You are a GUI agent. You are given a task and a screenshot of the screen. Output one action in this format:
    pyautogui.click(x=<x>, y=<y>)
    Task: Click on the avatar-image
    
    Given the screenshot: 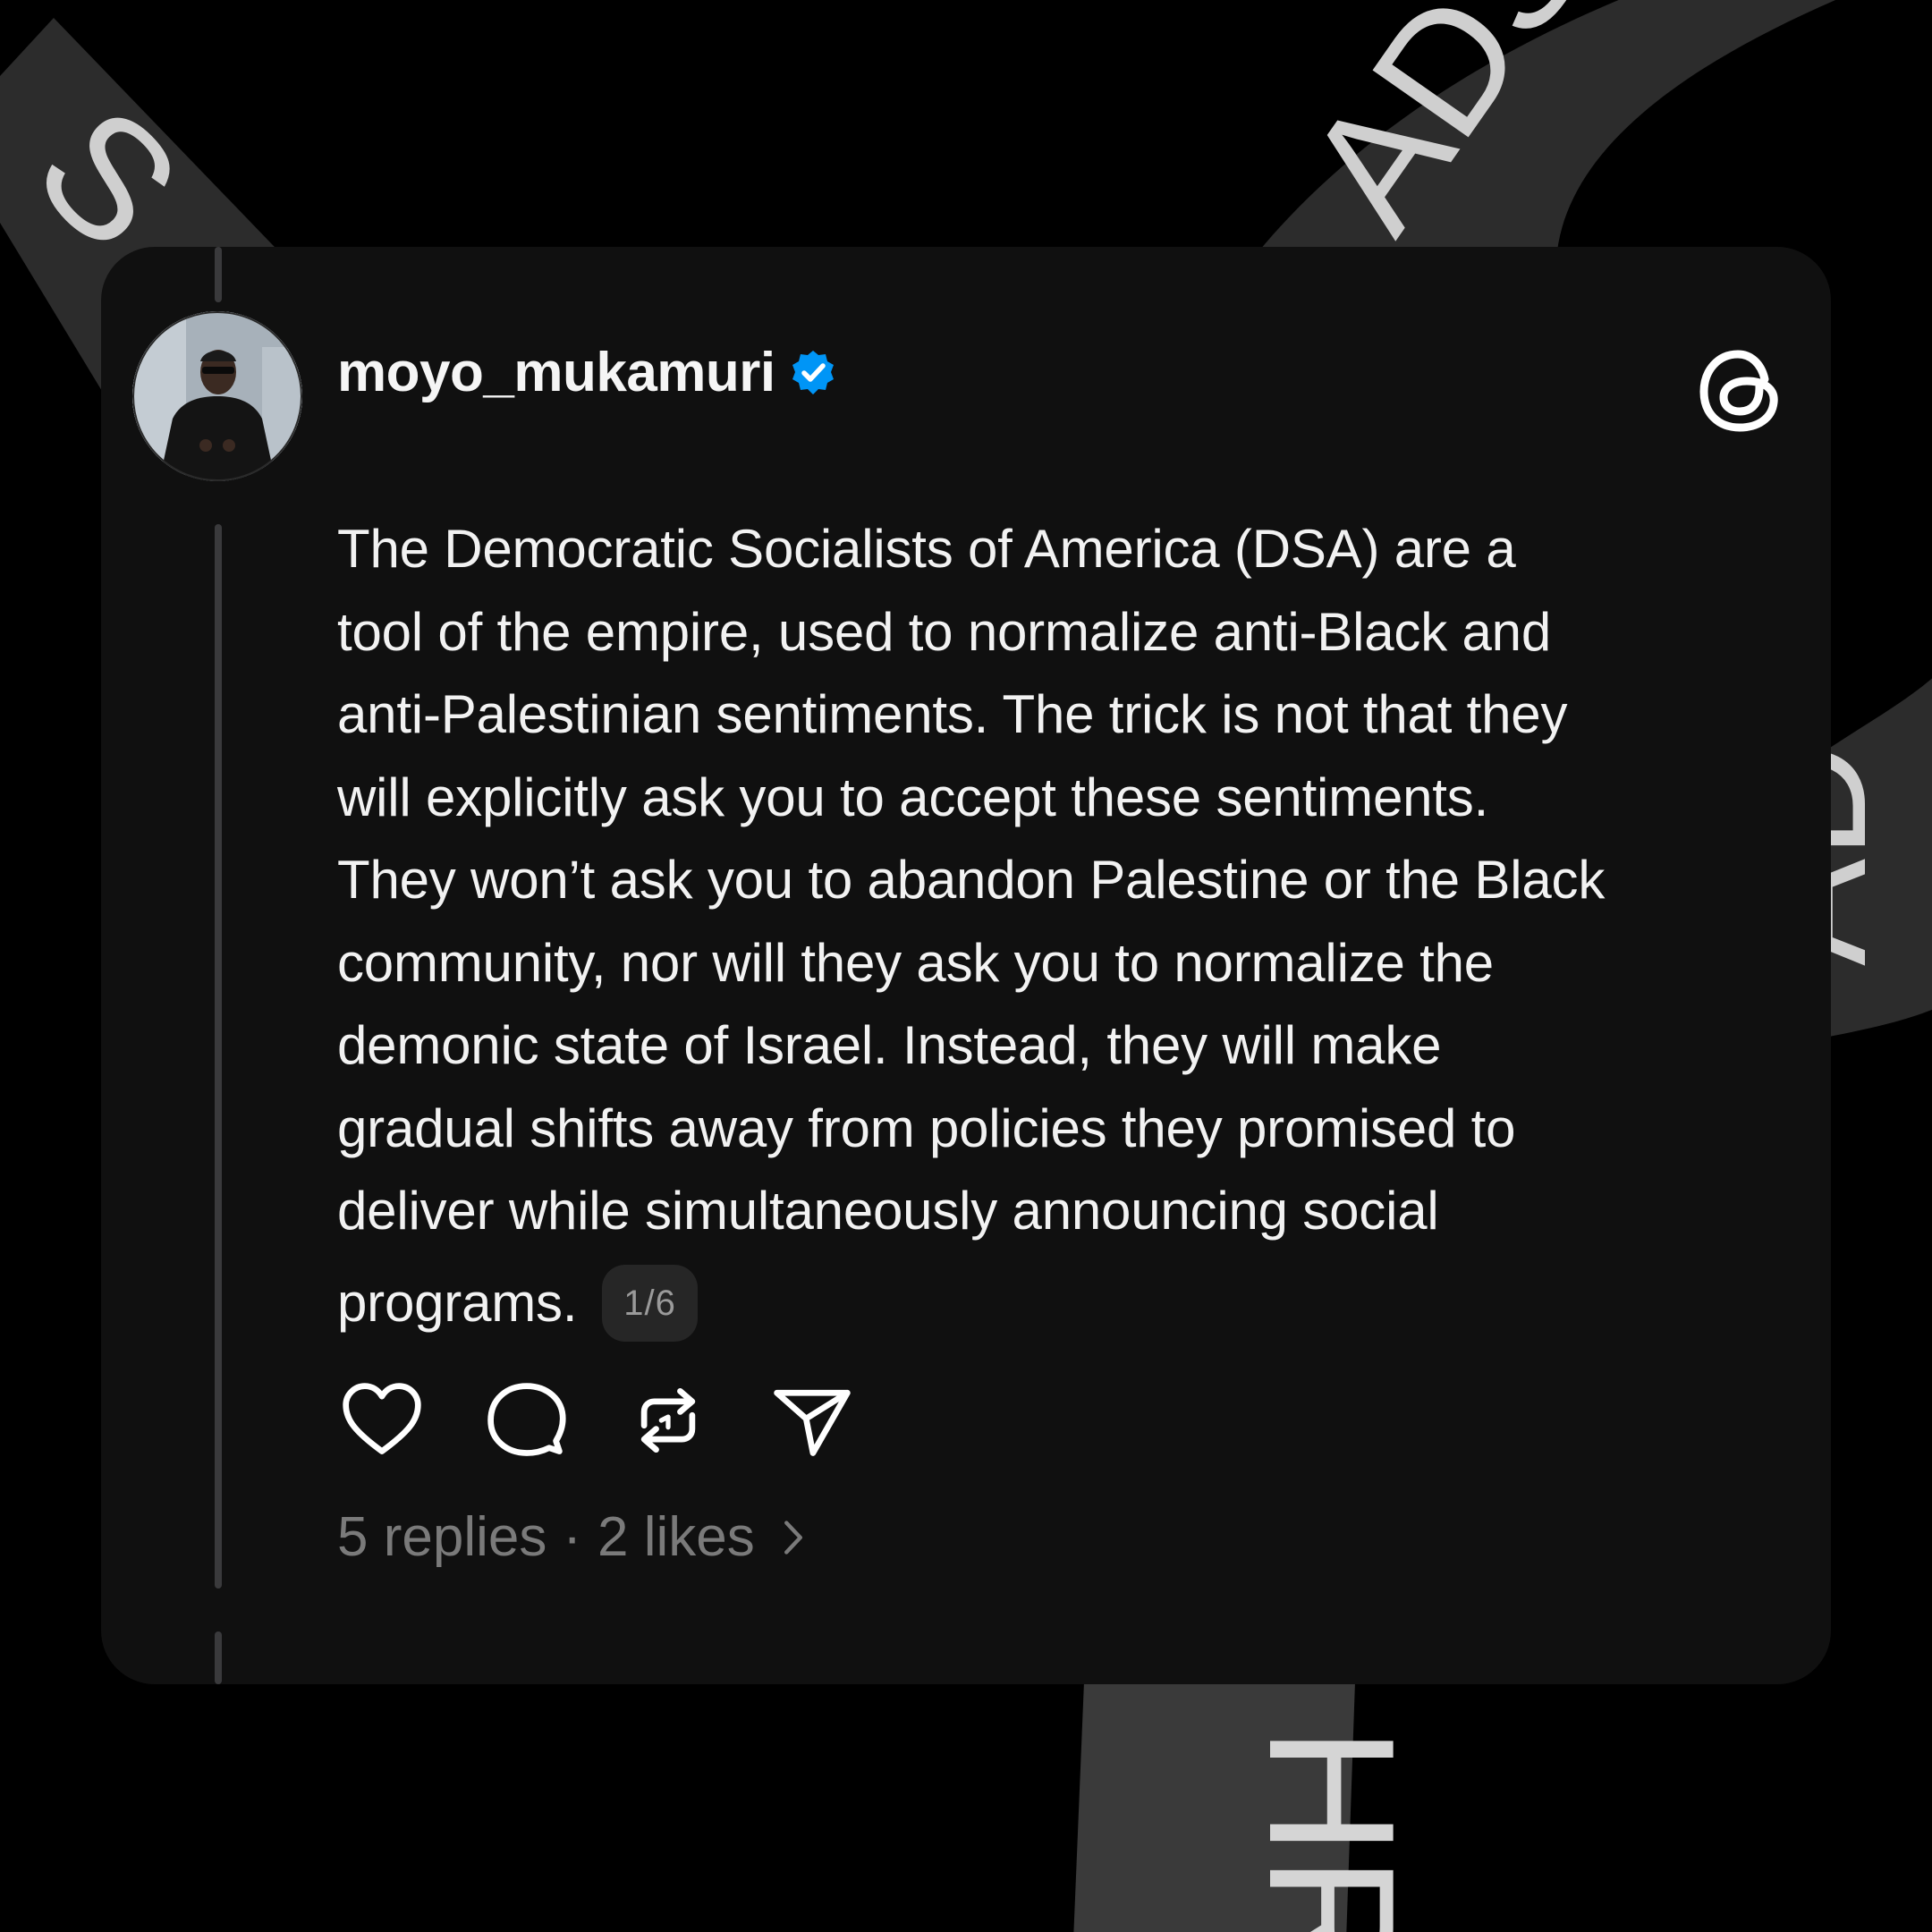 What is the action you would take?
    pyautogui.click(x=217, y=396)
    